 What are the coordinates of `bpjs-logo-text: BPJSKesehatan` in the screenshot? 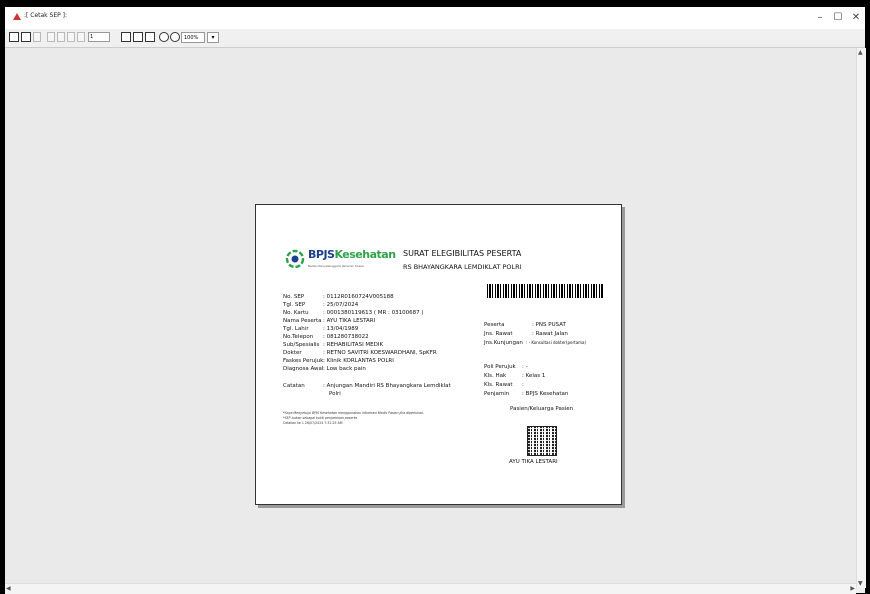 It's located at (352, 254).